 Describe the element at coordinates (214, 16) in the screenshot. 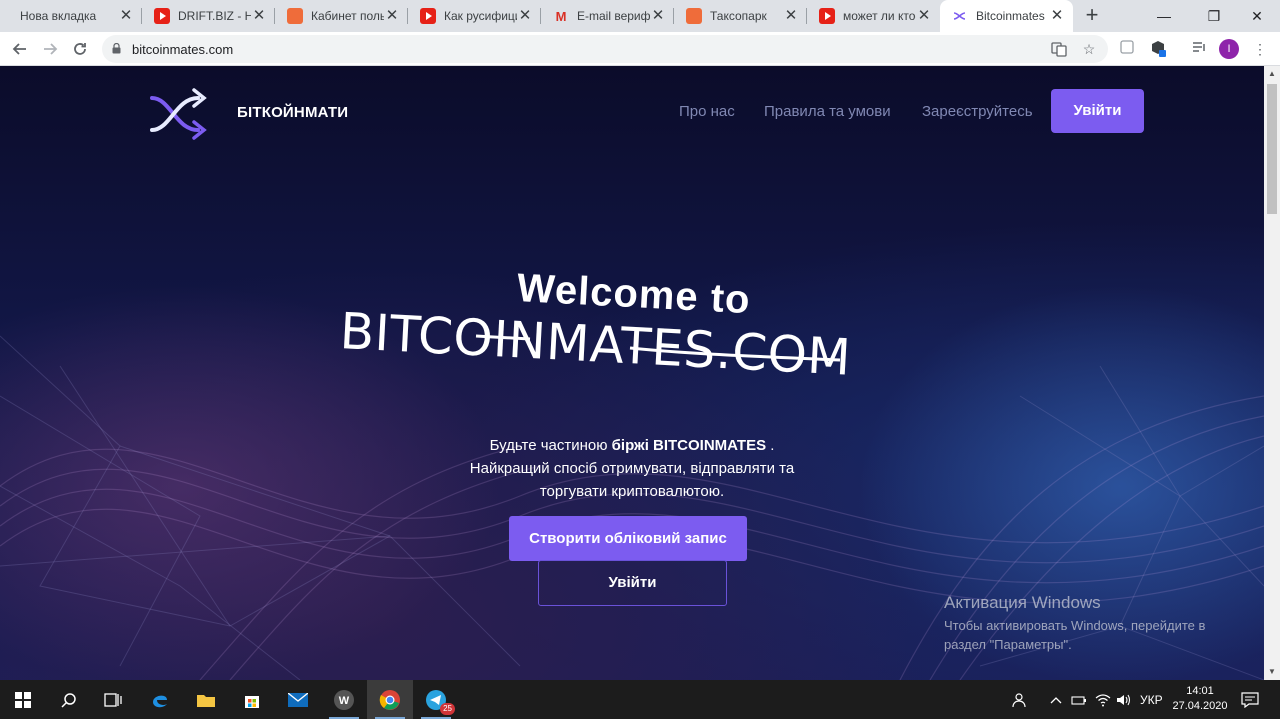

I see `tab-title: DRIFT.BIZ - НОВ` at that location.